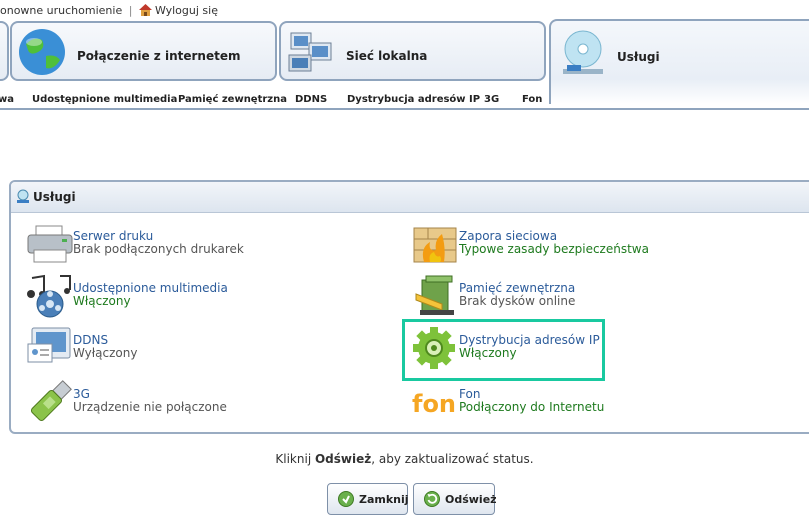 The image size is (809, 524). What do you see at coordinates (679, 61) in the screenshot?
I see `tab-services: Usługi` at bounding box center [679, 61].